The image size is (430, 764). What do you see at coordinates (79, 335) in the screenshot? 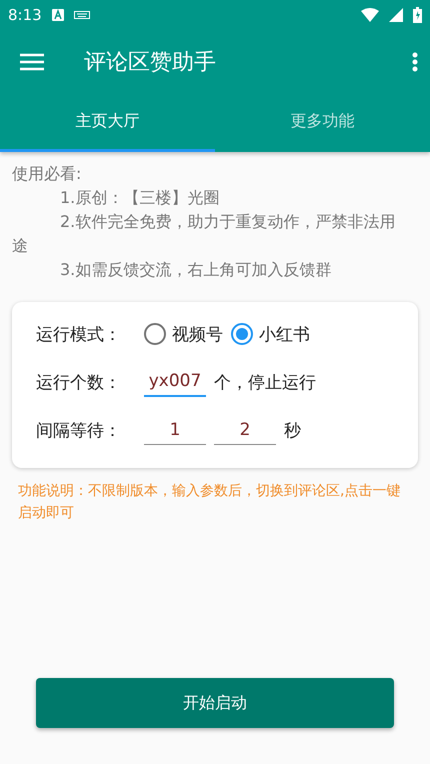
I see `field-label: 运行模式：` at bounding box center [79, 335].